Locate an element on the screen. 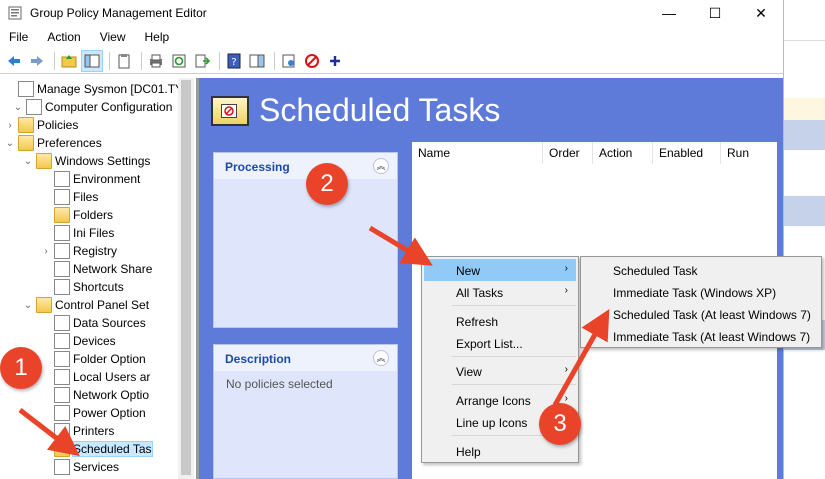 The image size is (825, 479). tree-item: › Registry is located at coordinates (78, 251).